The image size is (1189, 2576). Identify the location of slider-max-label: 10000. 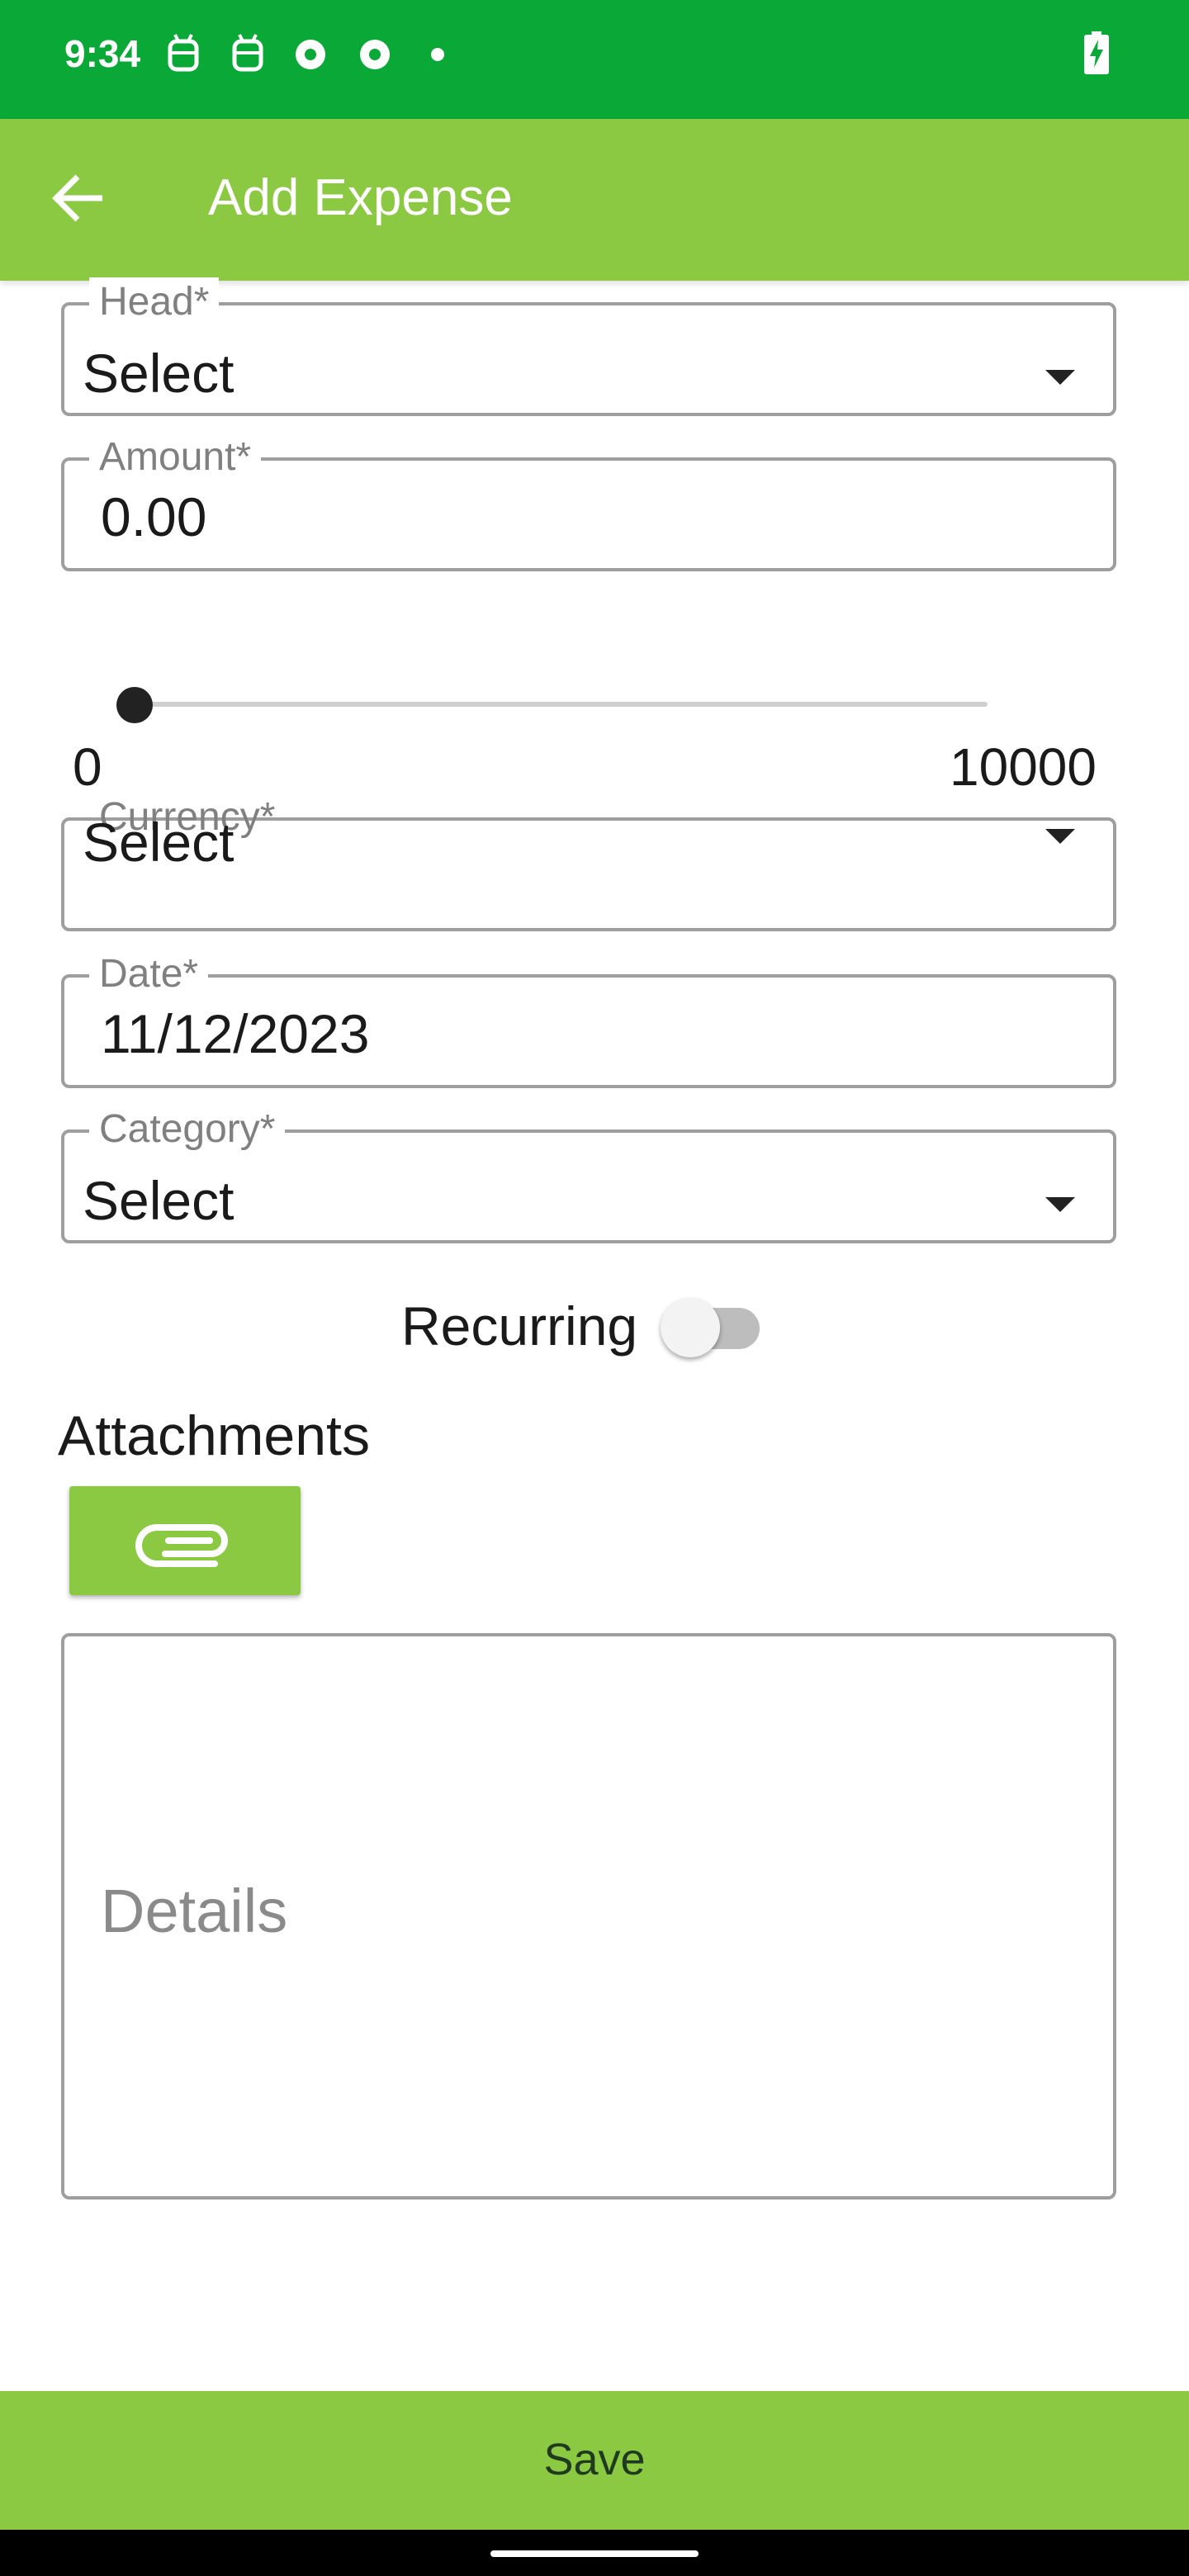
(1023, 767).